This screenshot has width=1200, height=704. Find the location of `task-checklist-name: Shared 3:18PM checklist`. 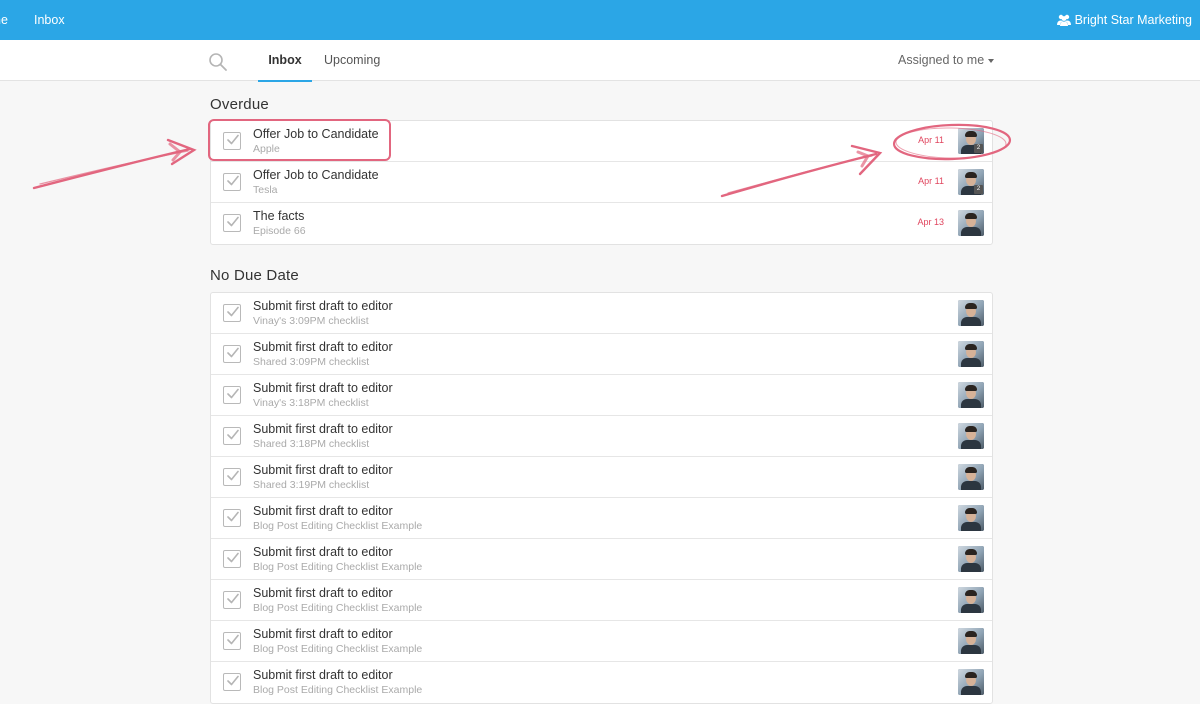

task-checklist-name: Shared 3:18PM checklist is located at coordinates (311, 444).